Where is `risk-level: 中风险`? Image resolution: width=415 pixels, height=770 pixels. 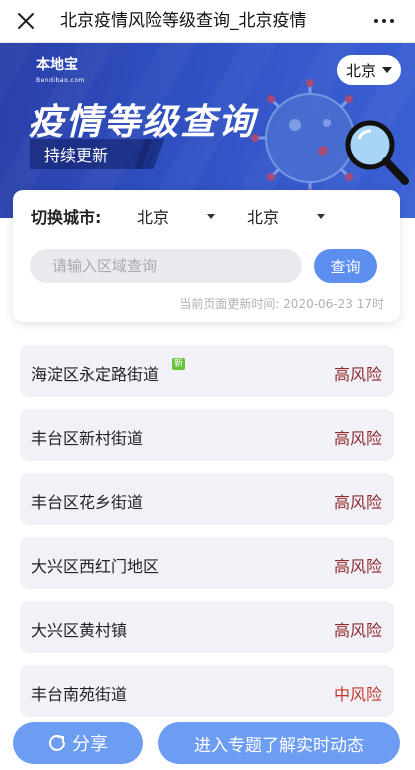
risk-level: 中风险 is located at coordinates (357, 694).